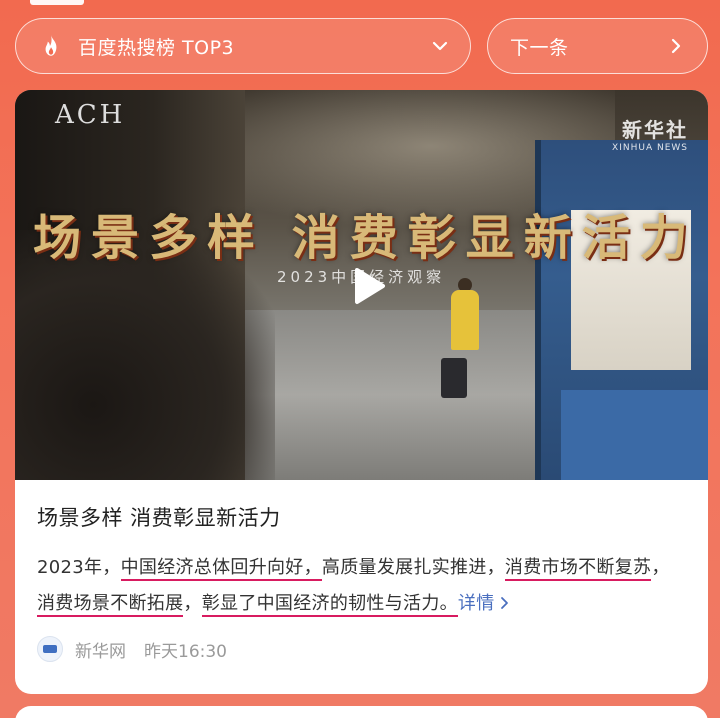  What do you see at coordinates (51, 45) in the screenshot?
I see `flame-icon` at bounding box center [51, 45].